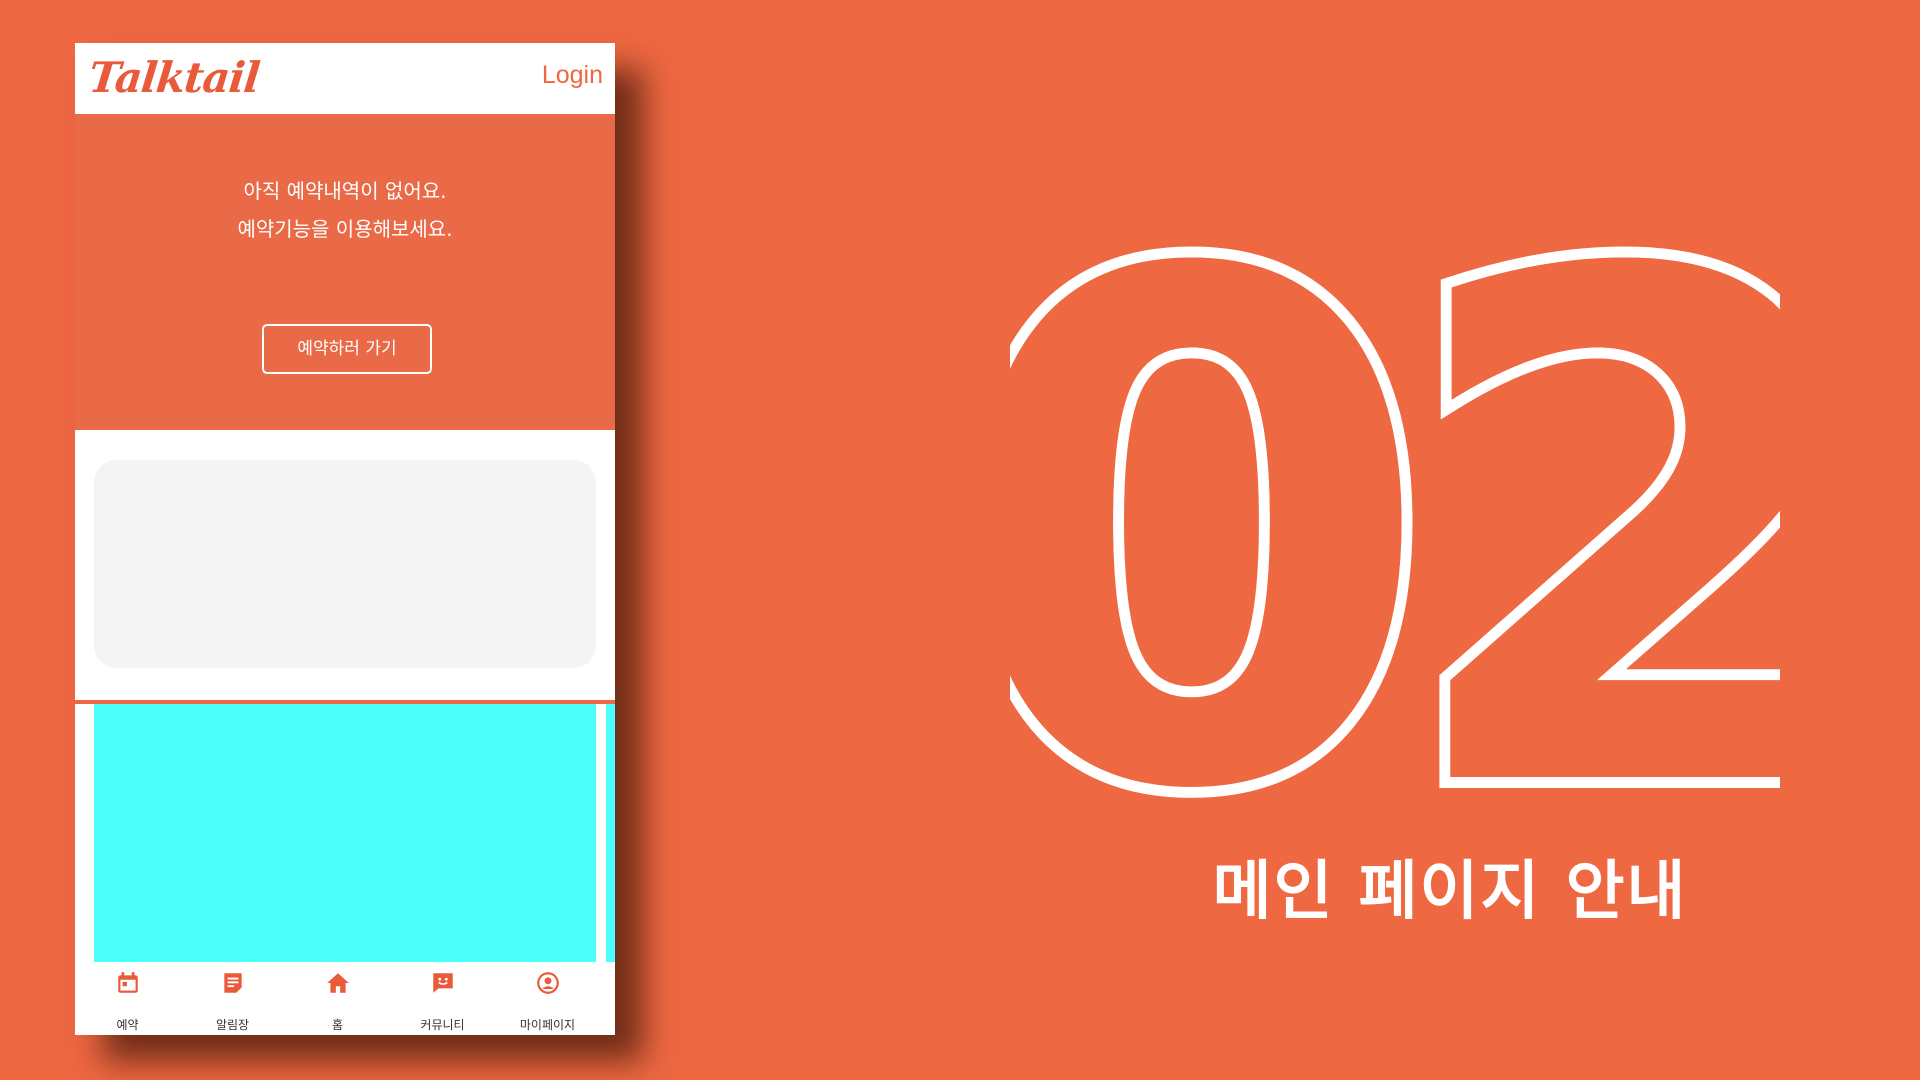 The height and width of the screenshot is (1080, 1920). Describe the element at coordinates (127, 999) in the screenshot. I see `tab-reservation: 예약` at that location.